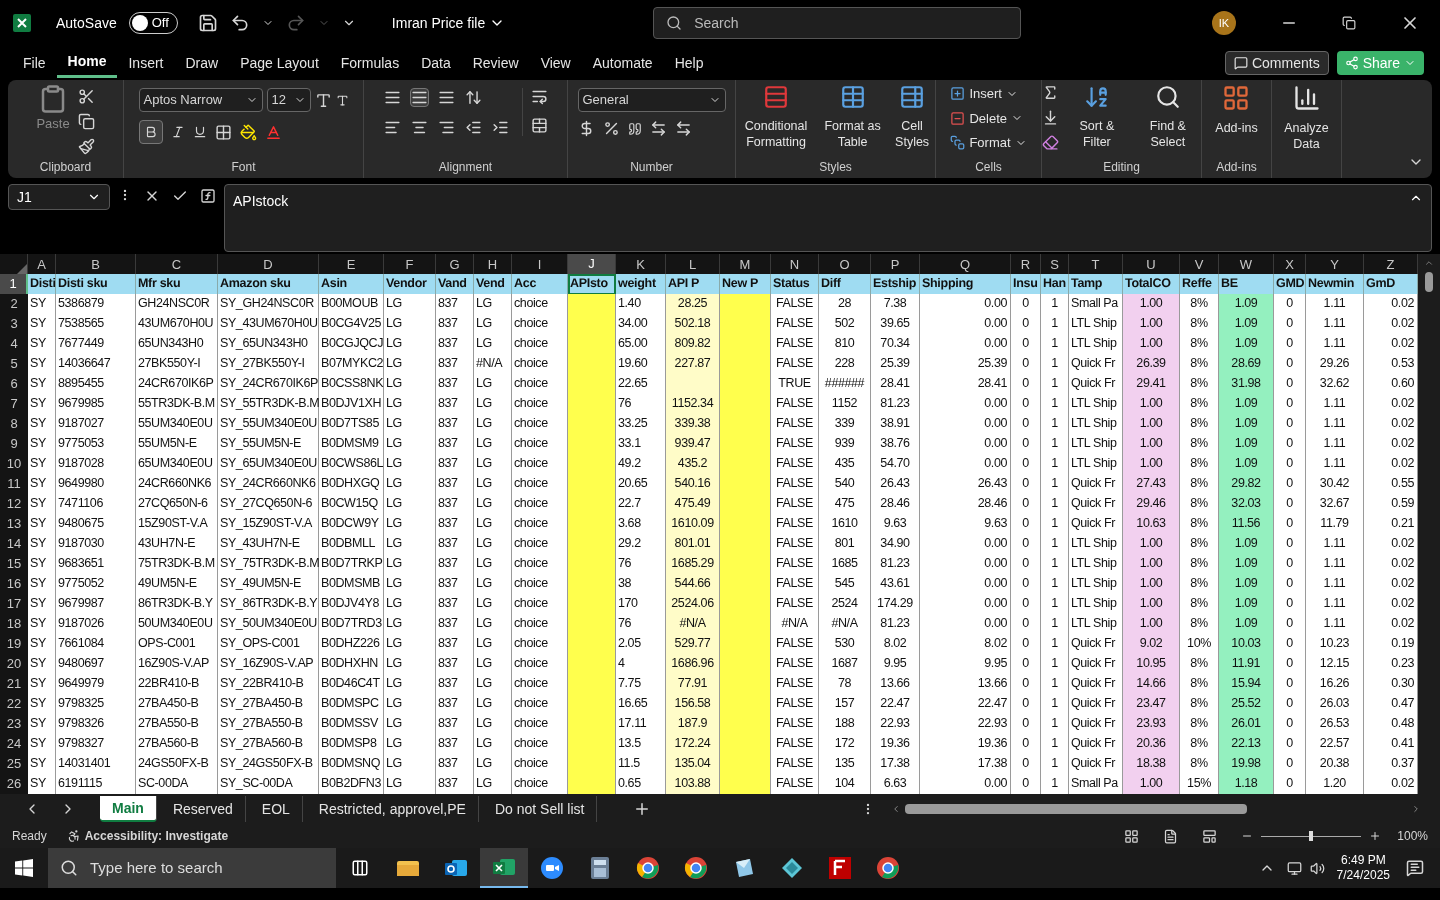 The height and width of the screenshot is (900, 1440). Describe the element at coordinates (14, 644) in the screenshot. I see `row-header: 19` at that location.